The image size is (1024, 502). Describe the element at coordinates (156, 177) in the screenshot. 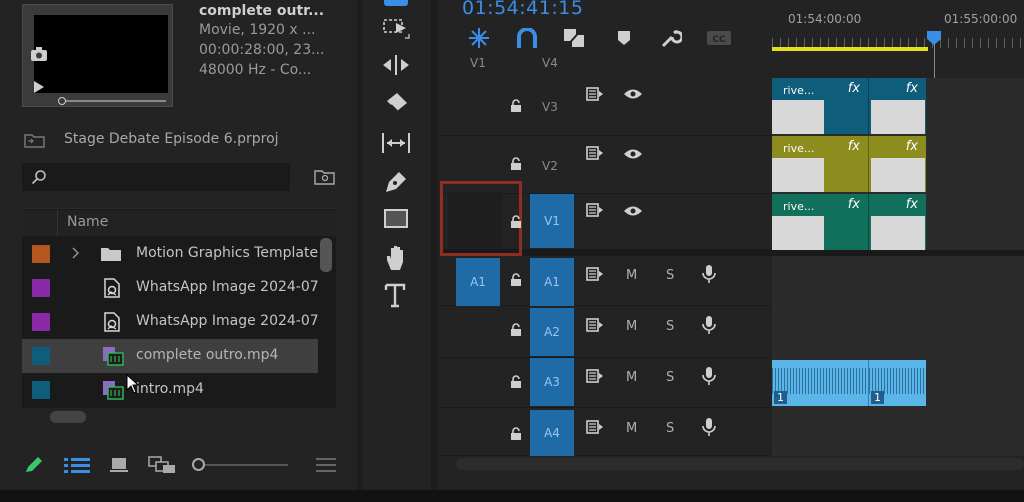

I see `search-input` at that location.